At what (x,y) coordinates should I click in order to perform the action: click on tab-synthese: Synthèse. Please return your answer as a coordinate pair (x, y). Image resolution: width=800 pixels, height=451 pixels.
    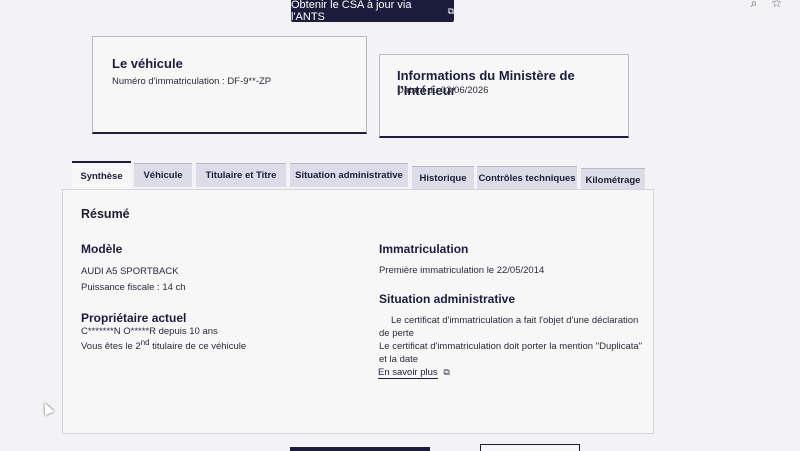
    Looking at the image, I should click on (101, 175).